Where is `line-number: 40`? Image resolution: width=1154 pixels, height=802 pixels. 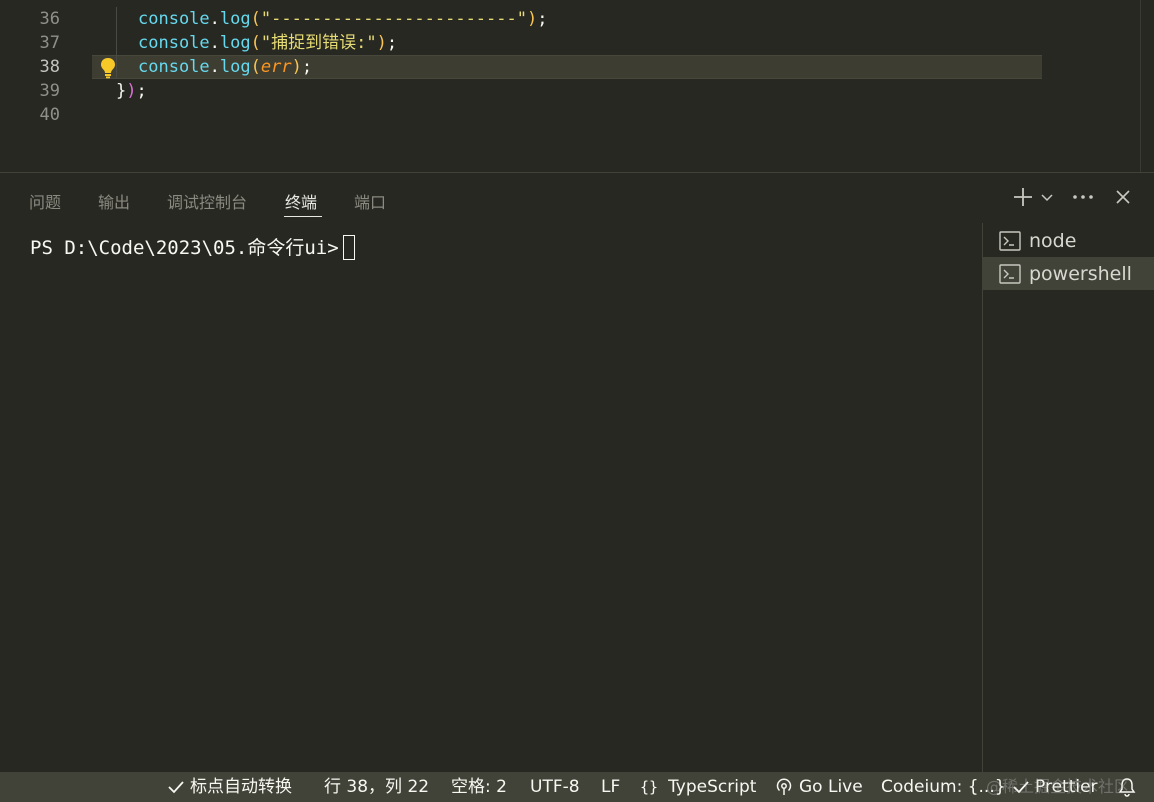
line-number: 40 is located at coordinates (49, 115).